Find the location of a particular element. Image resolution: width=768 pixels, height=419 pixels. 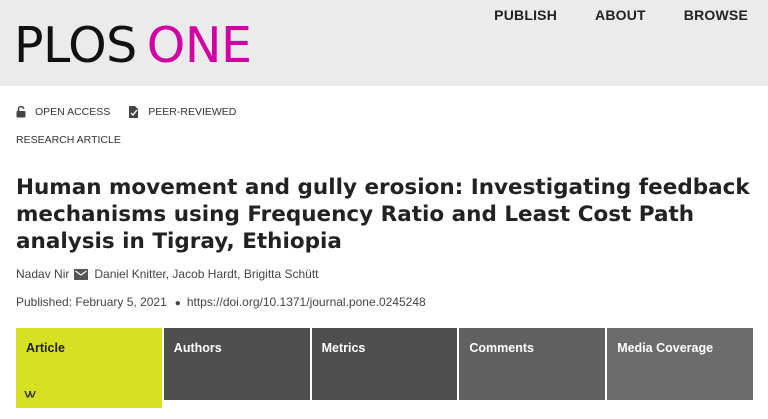

logo-plos: PLOS is located at coordinates (75, 45).